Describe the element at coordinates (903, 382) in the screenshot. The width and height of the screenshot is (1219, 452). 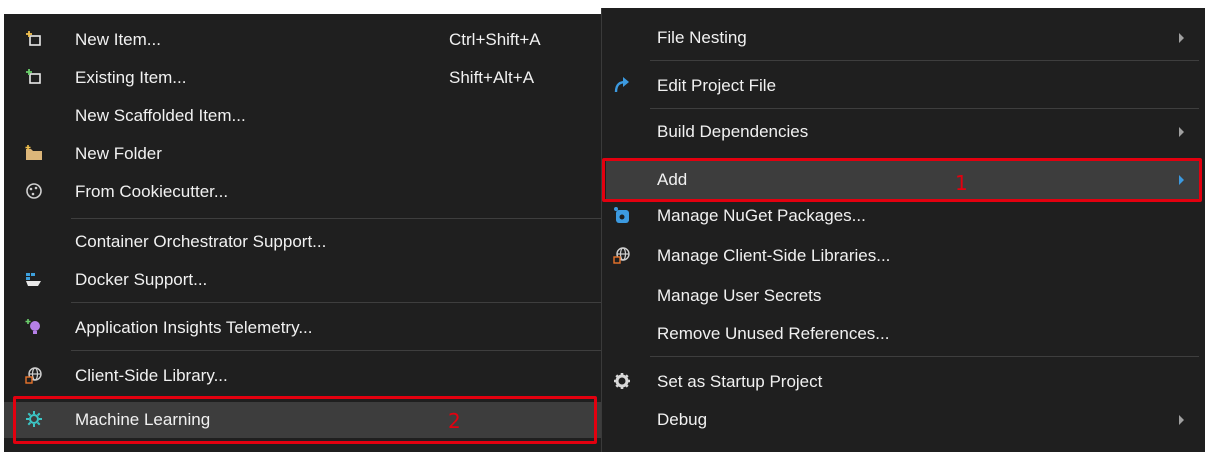
I see `menu-item-set-as-startup-project: Set as Startup Project` at that location.